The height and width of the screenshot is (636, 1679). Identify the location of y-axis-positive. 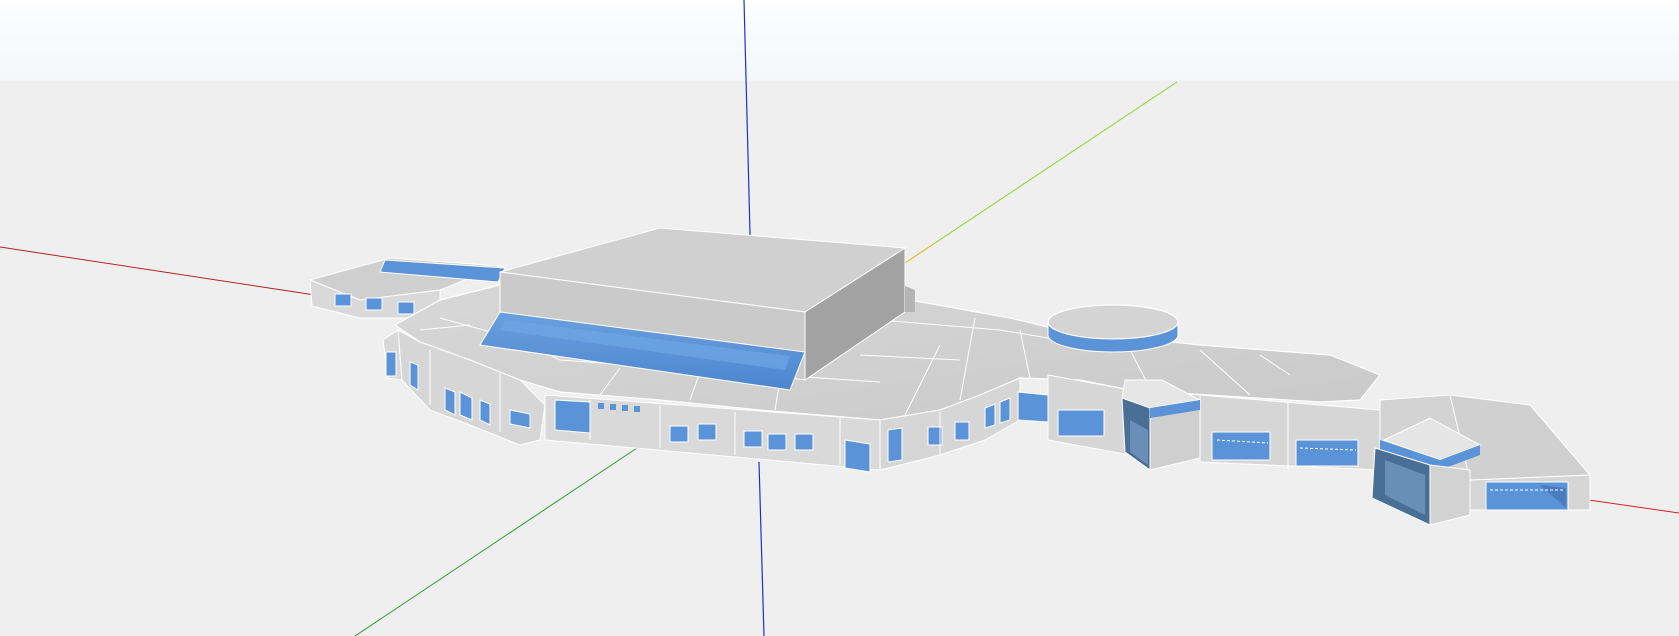
(1041, 172).